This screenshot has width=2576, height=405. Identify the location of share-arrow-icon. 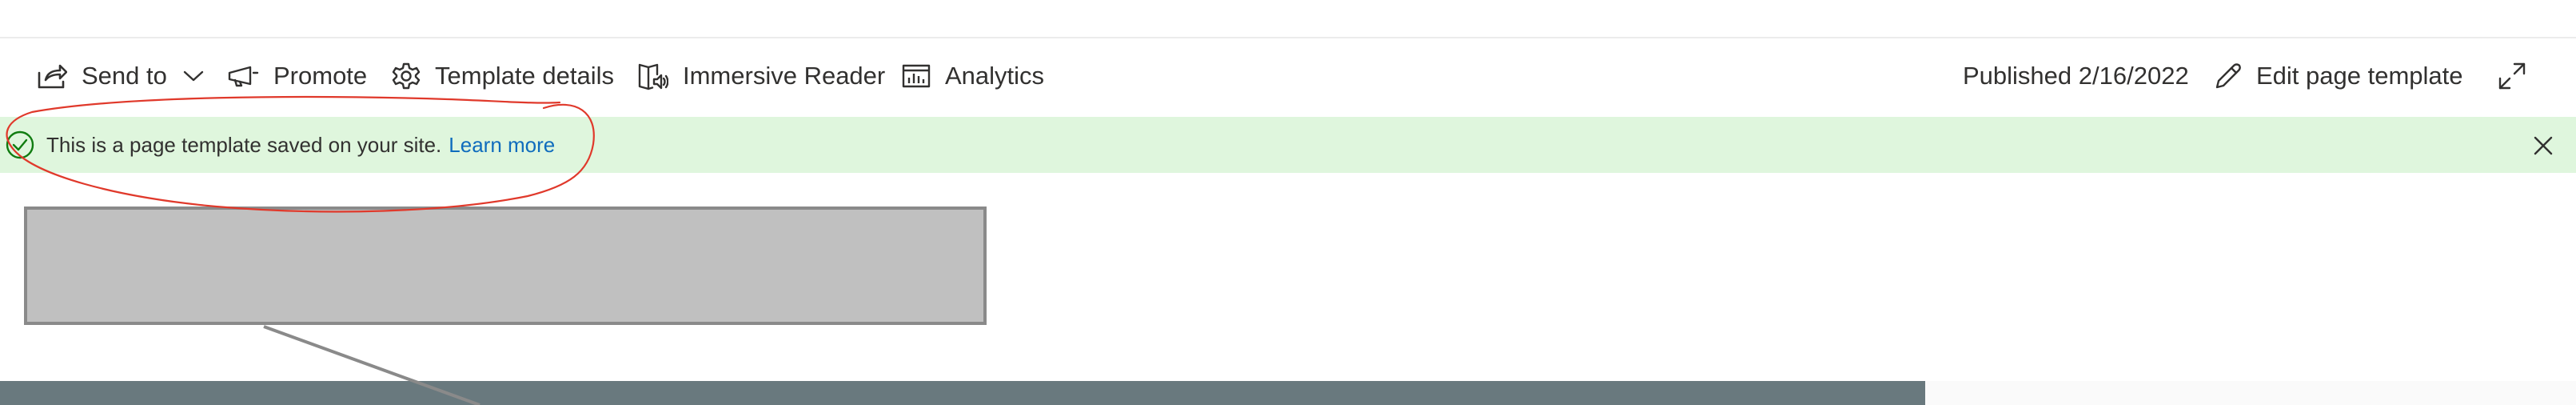
(52, 76).